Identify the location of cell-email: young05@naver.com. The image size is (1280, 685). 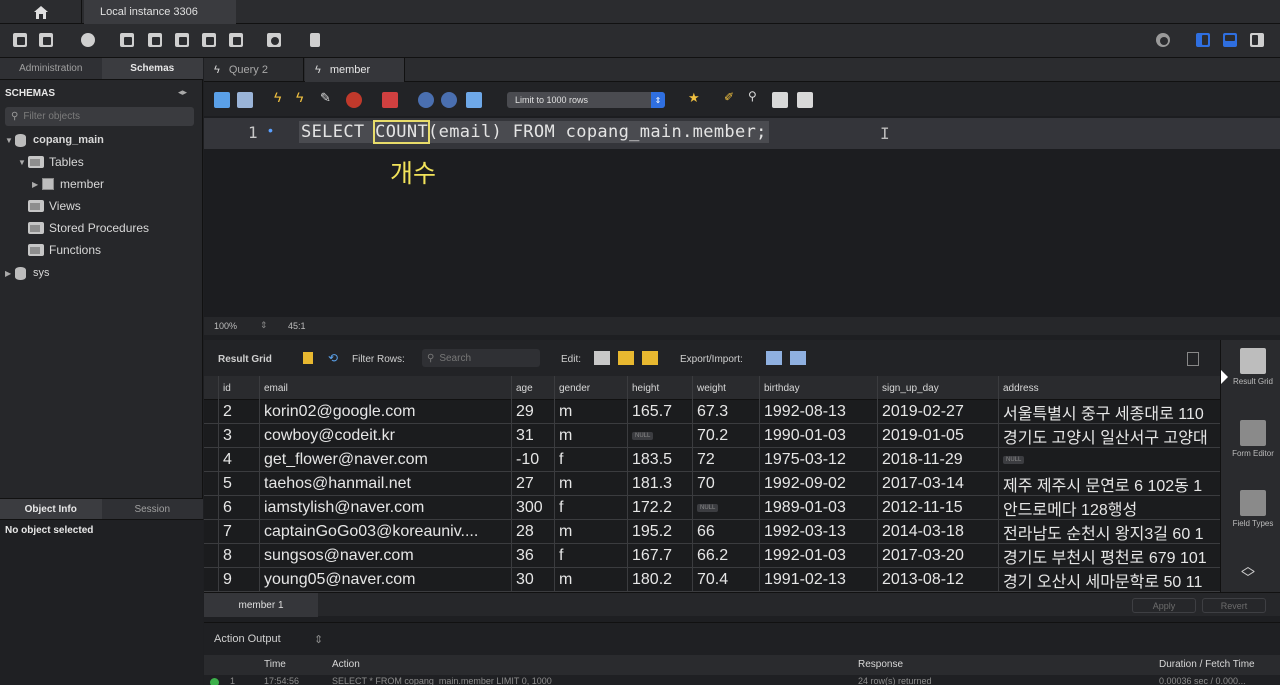
(385, 579).